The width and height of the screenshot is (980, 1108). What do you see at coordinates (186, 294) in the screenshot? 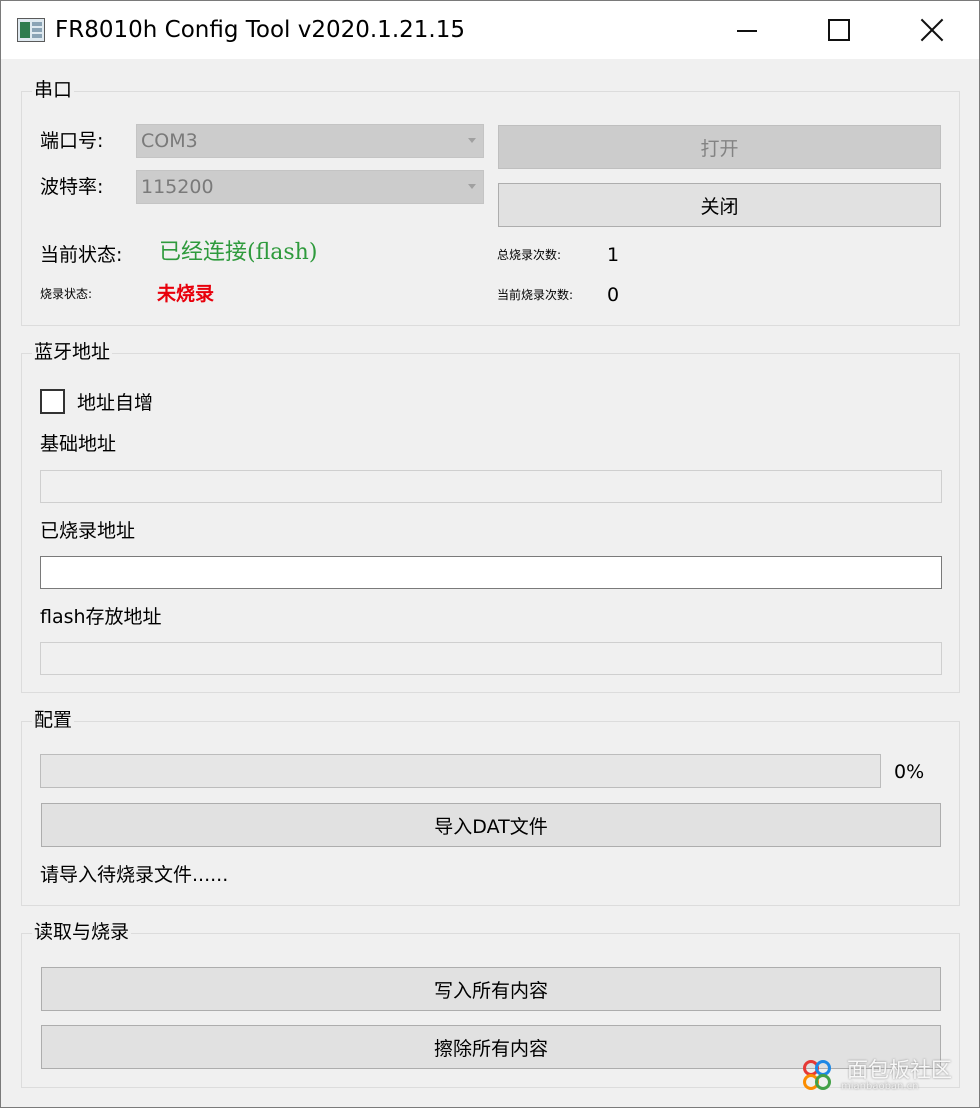
I see `burn-status: 未烧录` at bounding box center [186, 294].